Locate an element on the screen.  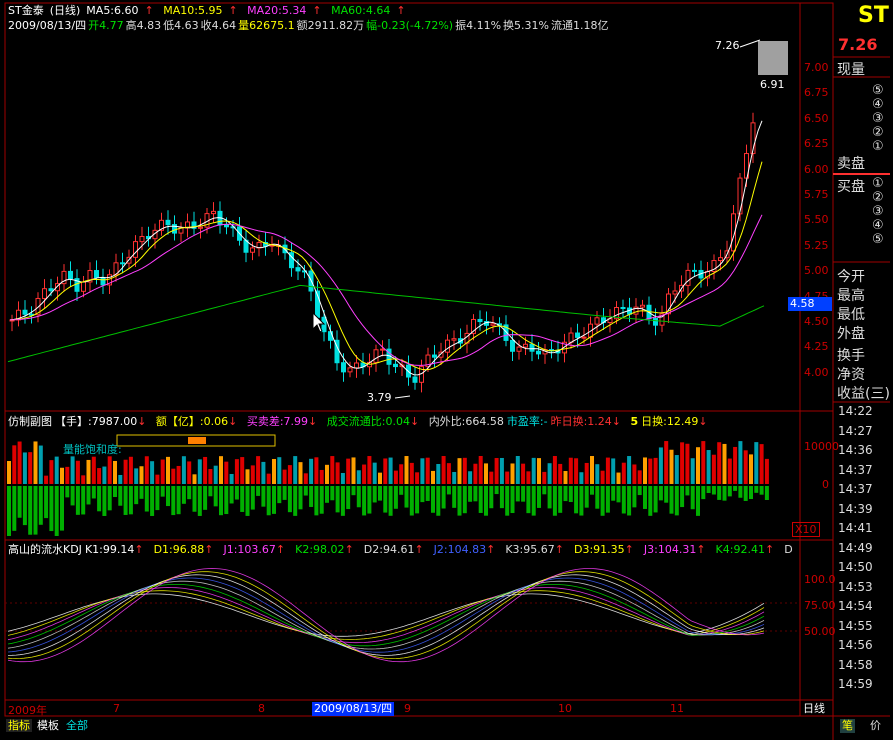
panel-tab-trades: 笔 is located at coordinates (847, 726).